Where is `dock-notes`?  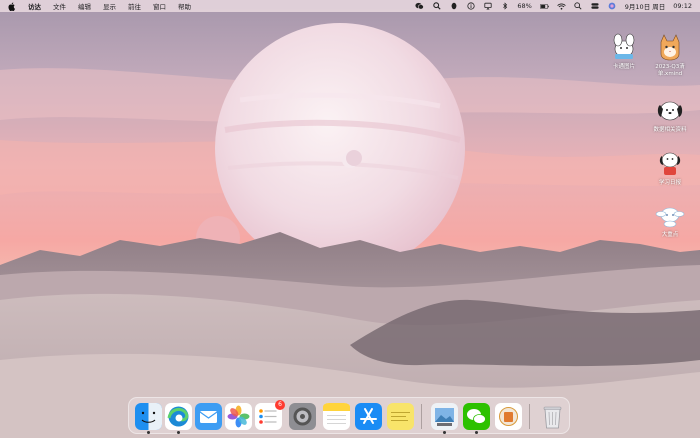
dock-notes is located at coordinates (336, 416).